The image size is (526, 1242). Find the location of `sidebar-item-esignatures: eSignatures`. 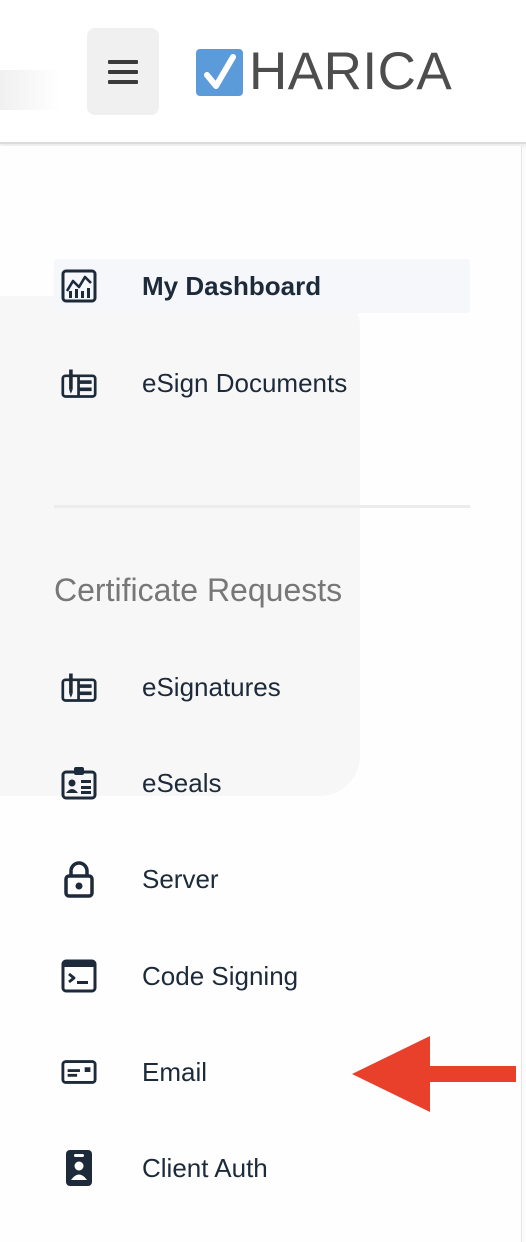

sidebar-item-esignatures: eSignatures is located at coordinates (262, 687).